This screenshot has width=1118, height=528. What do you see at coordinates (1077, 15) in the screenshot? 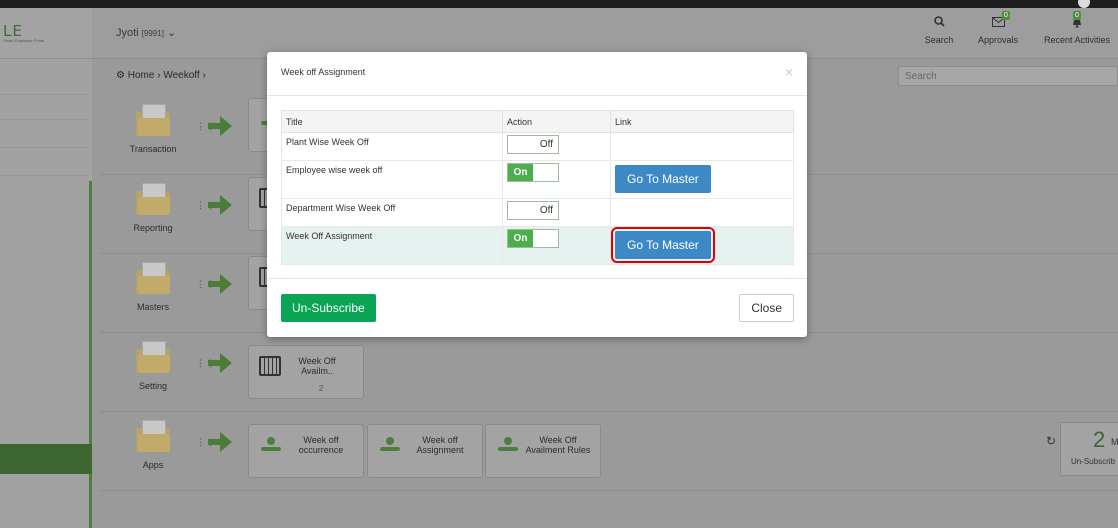
I see `activities-badge: 0` at bounding box center [1077, 15].